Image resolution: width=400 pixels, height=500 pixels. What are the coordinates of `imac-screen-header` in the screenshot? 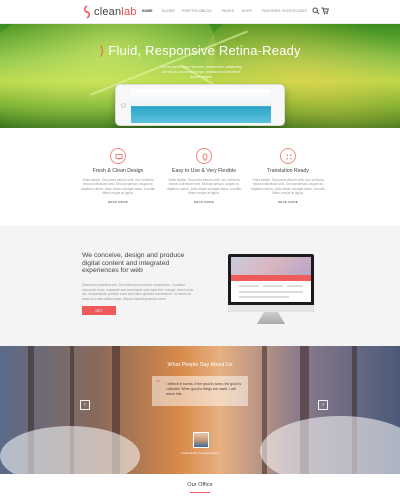 It's located at (271, 266).